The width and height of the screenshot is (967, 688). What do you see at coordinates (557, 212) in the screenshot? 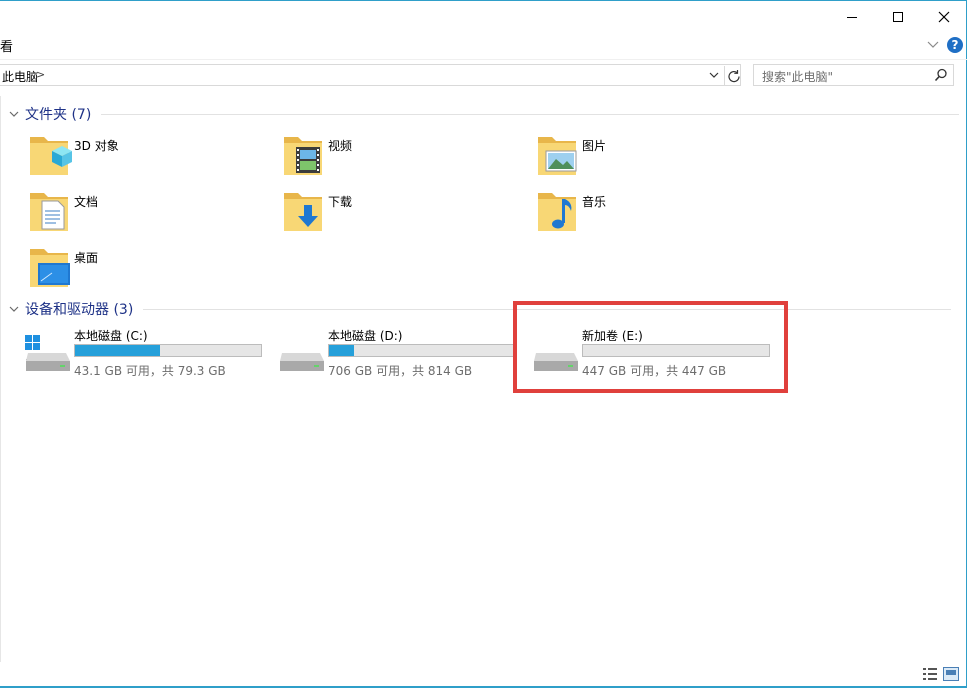
I see `folder-music-icon` at bounding box center [557, 212].